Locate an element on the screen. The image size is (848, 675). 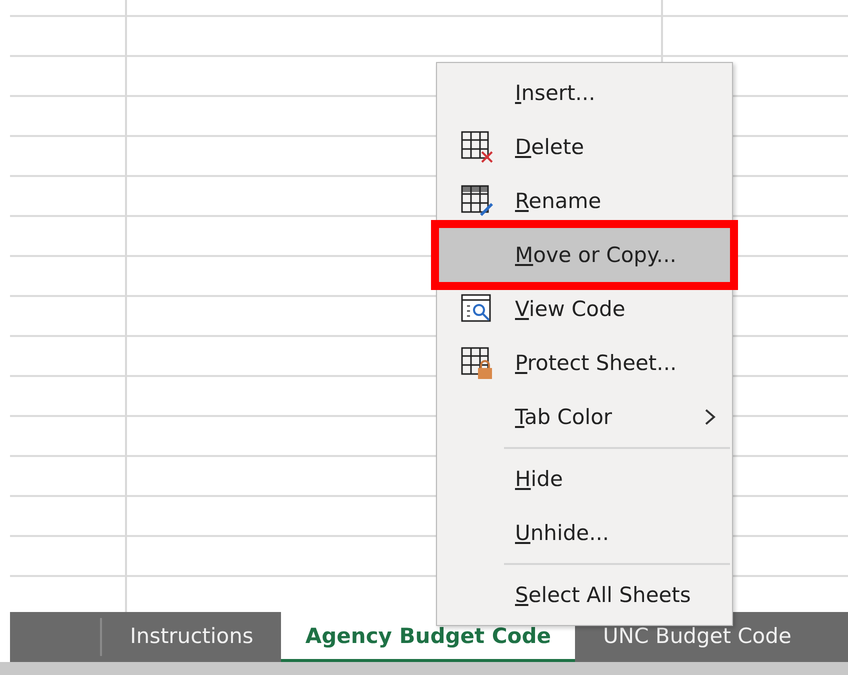
table-pencil-icon is located at coordinates (477, 201).